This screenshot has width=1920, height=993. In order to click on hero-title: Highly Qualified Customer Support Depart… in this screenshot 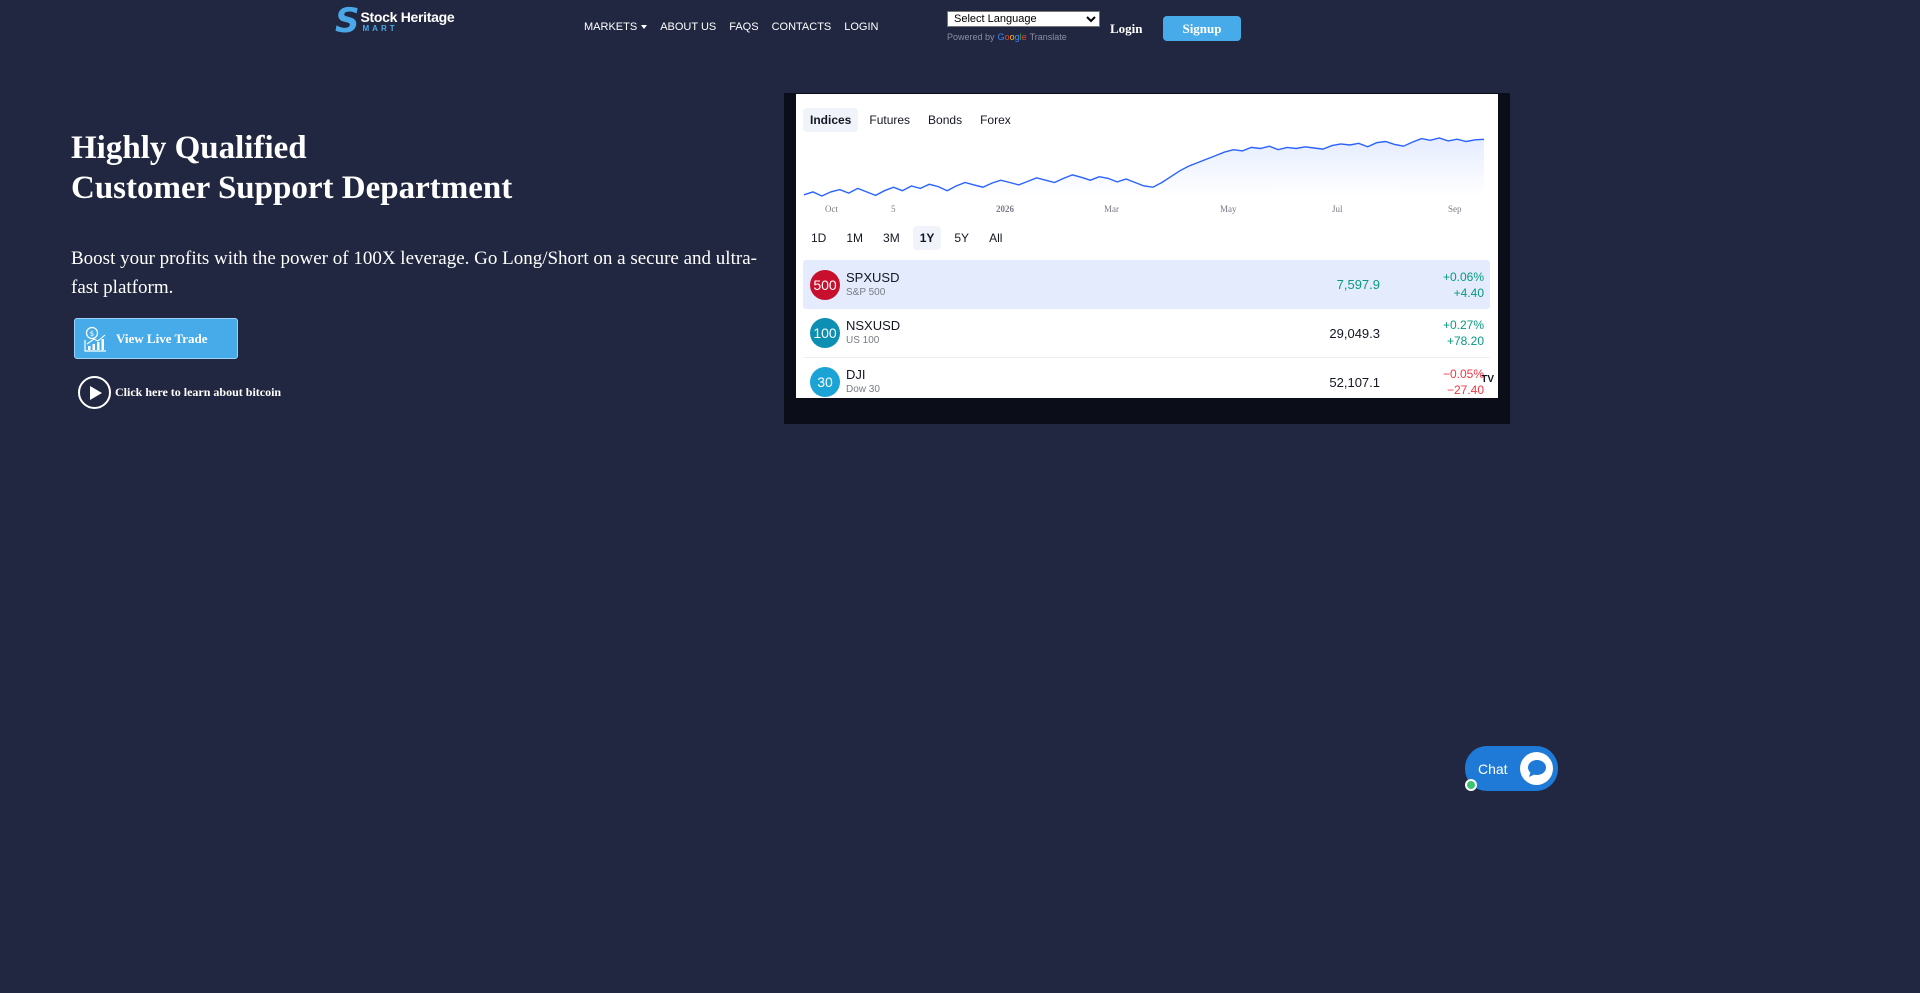, I will do `click(291, 168)`.